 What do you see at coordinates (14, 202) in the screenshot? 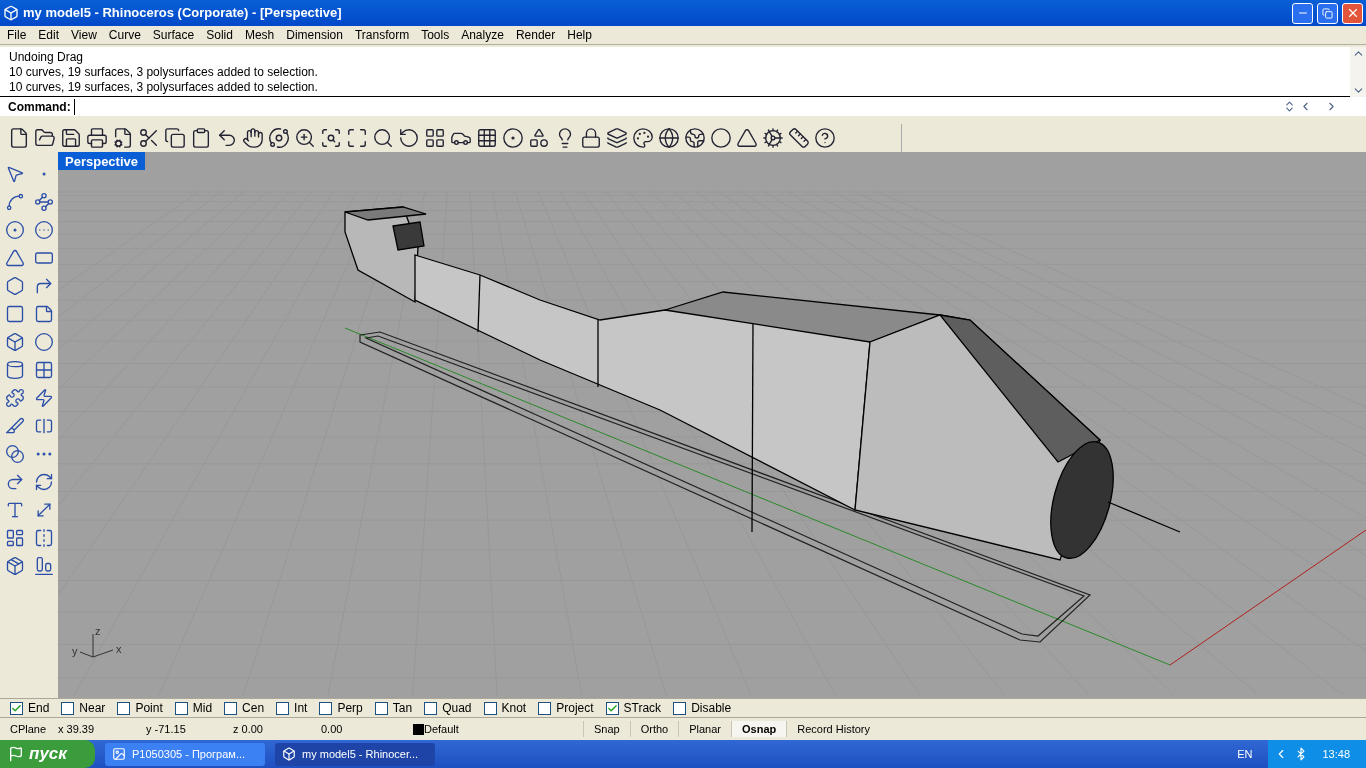
I see `polyline-icon` at bounding box center [14, 202].